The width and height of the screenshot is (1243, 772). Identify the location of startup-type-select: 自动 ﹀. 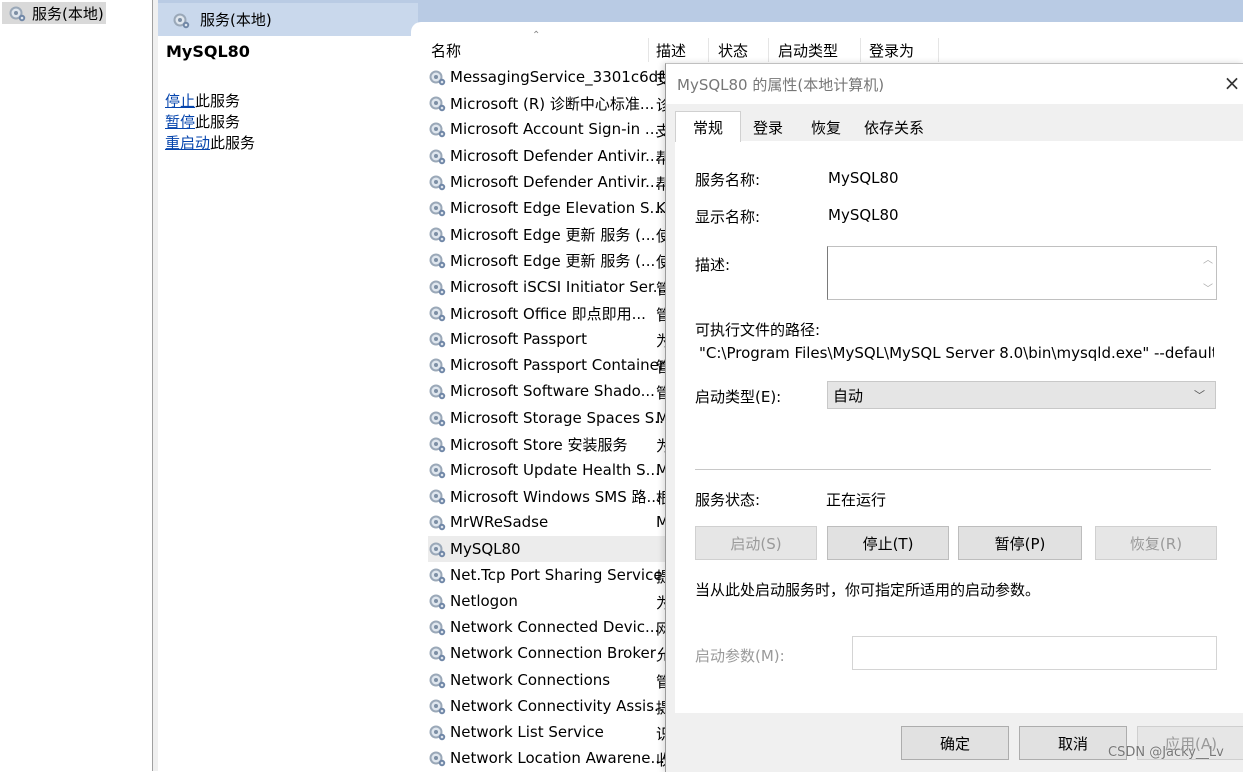
(1021, 395).